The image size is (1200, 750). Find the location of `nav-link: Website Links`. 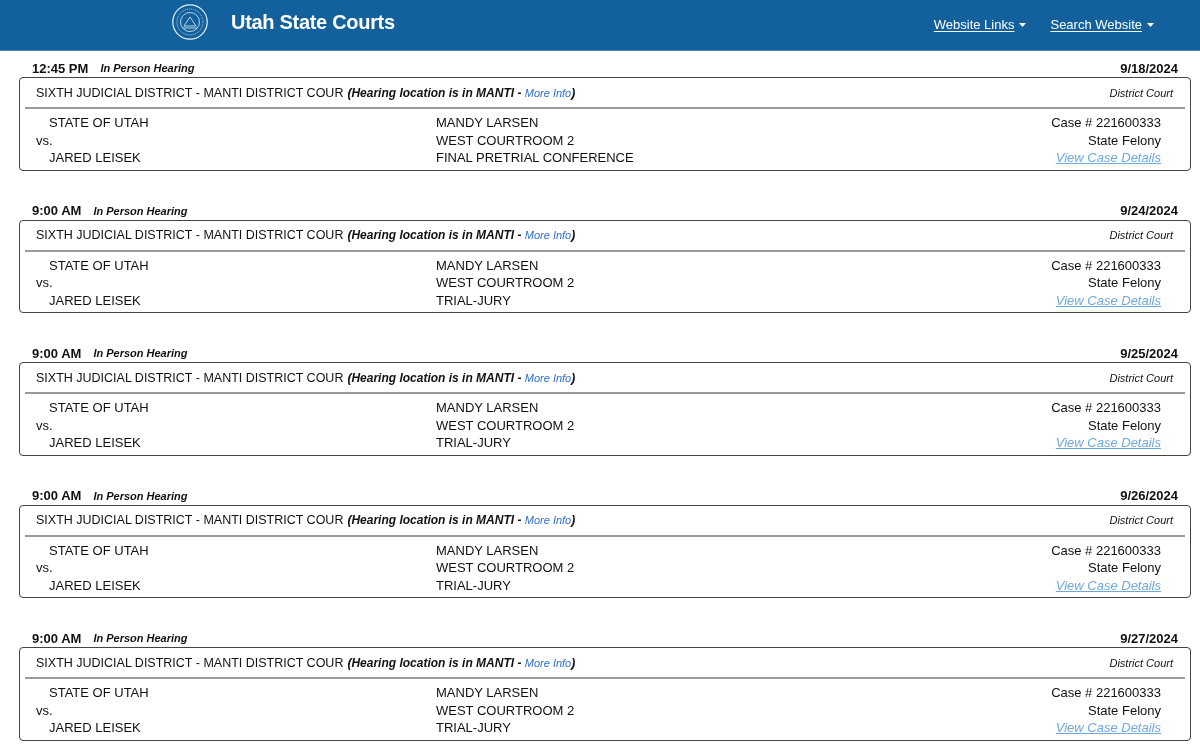

nav-link: Website Links is located at coordinates (980, 24).